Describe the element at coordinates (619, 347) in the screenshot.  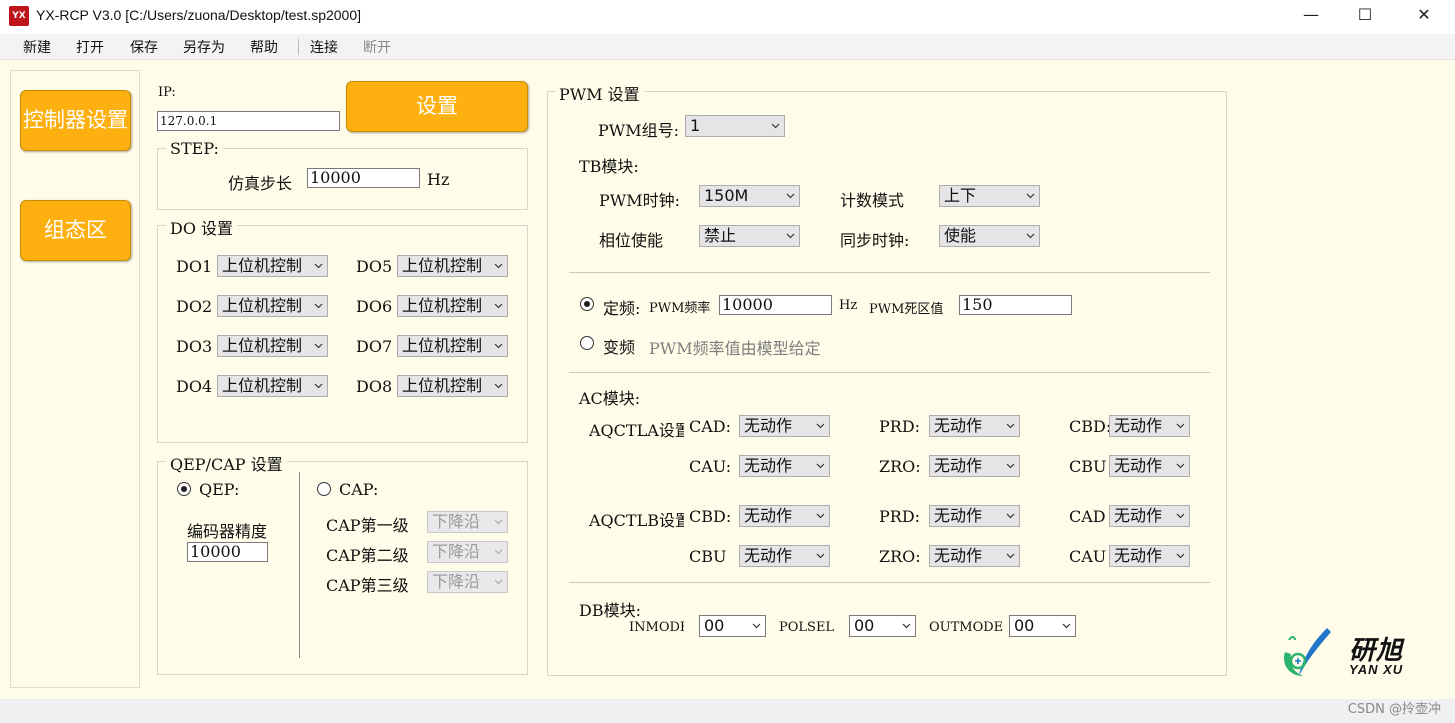
I see `variable-freq-label: 变频` at that location.